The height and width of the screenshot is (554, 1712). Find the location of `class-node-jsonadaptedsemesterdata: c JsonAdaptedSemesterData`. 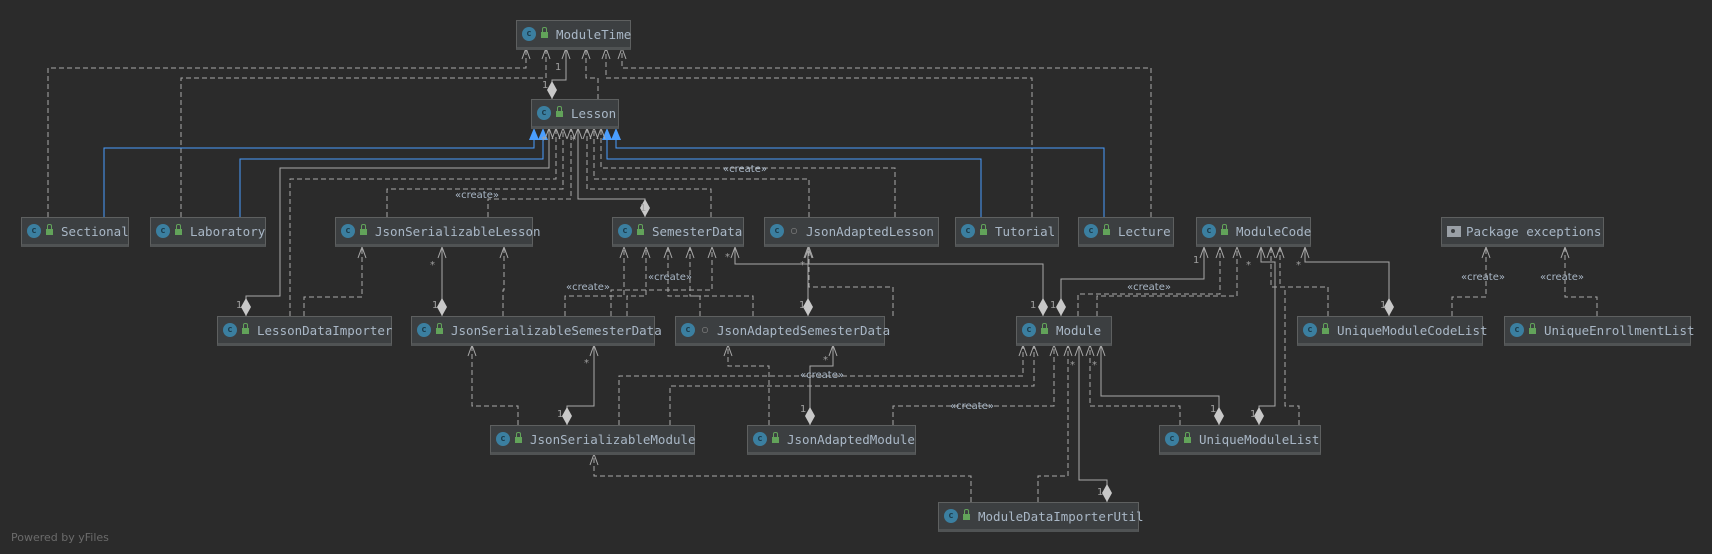

class-node-jsonadaptedsemesterdata: c JsonAdaptedSemesterData is located at coordinates (782, 331).